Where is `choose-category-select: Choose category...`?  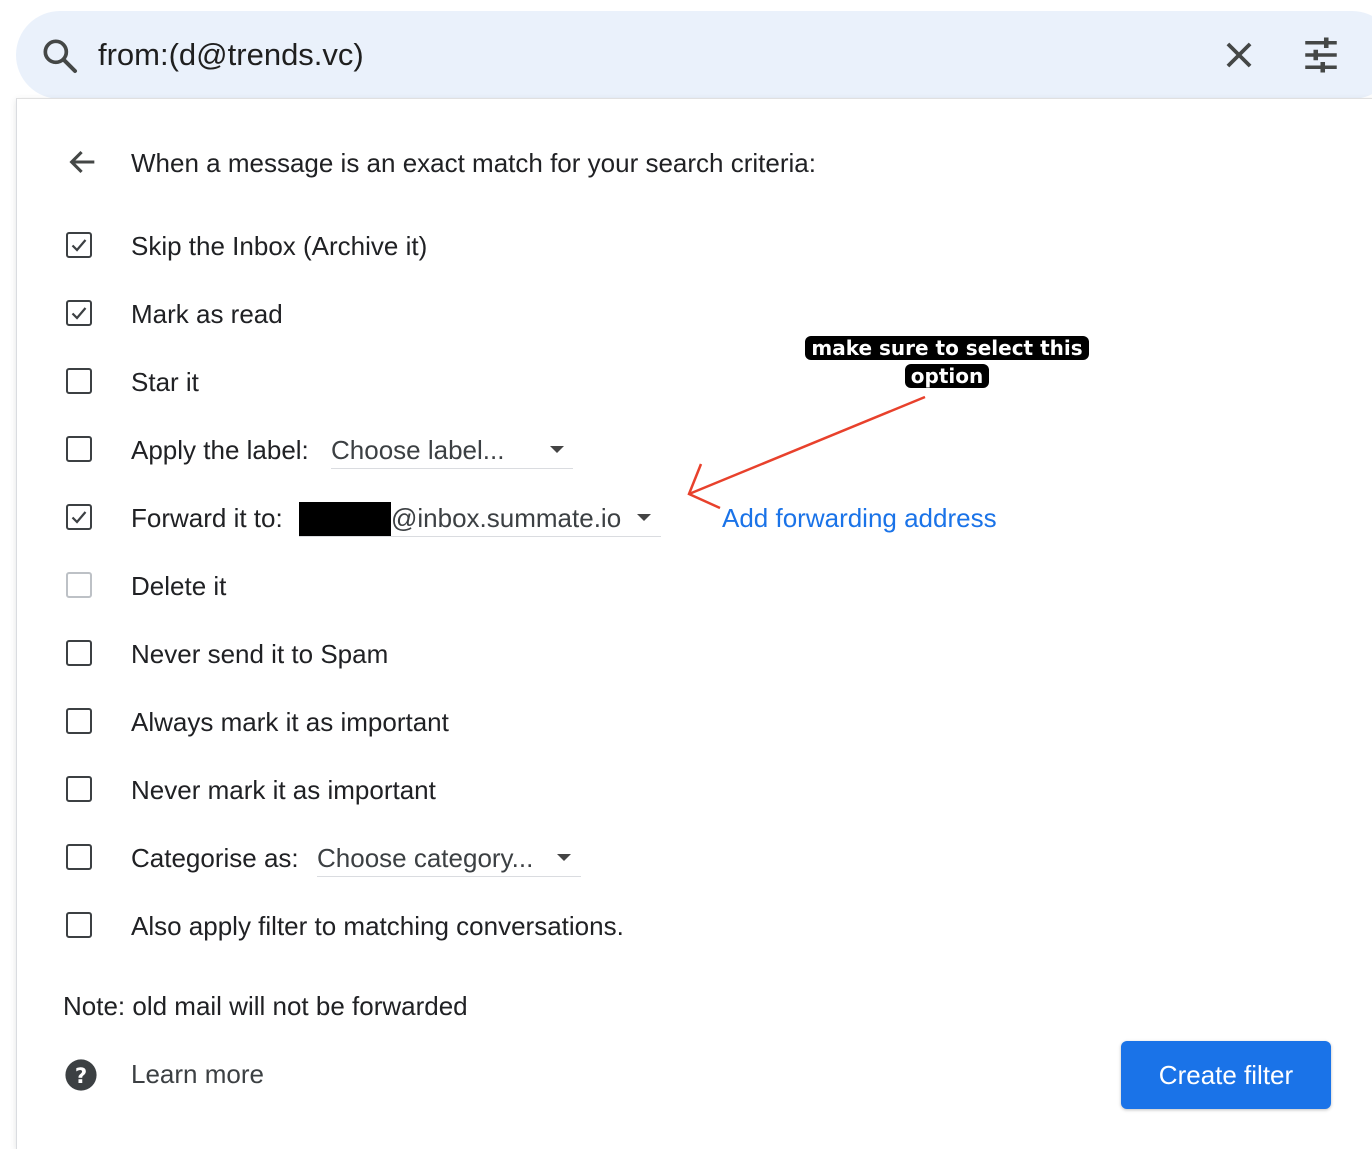 choose-category-select: Choose category... is located at coordinates (449, 859).